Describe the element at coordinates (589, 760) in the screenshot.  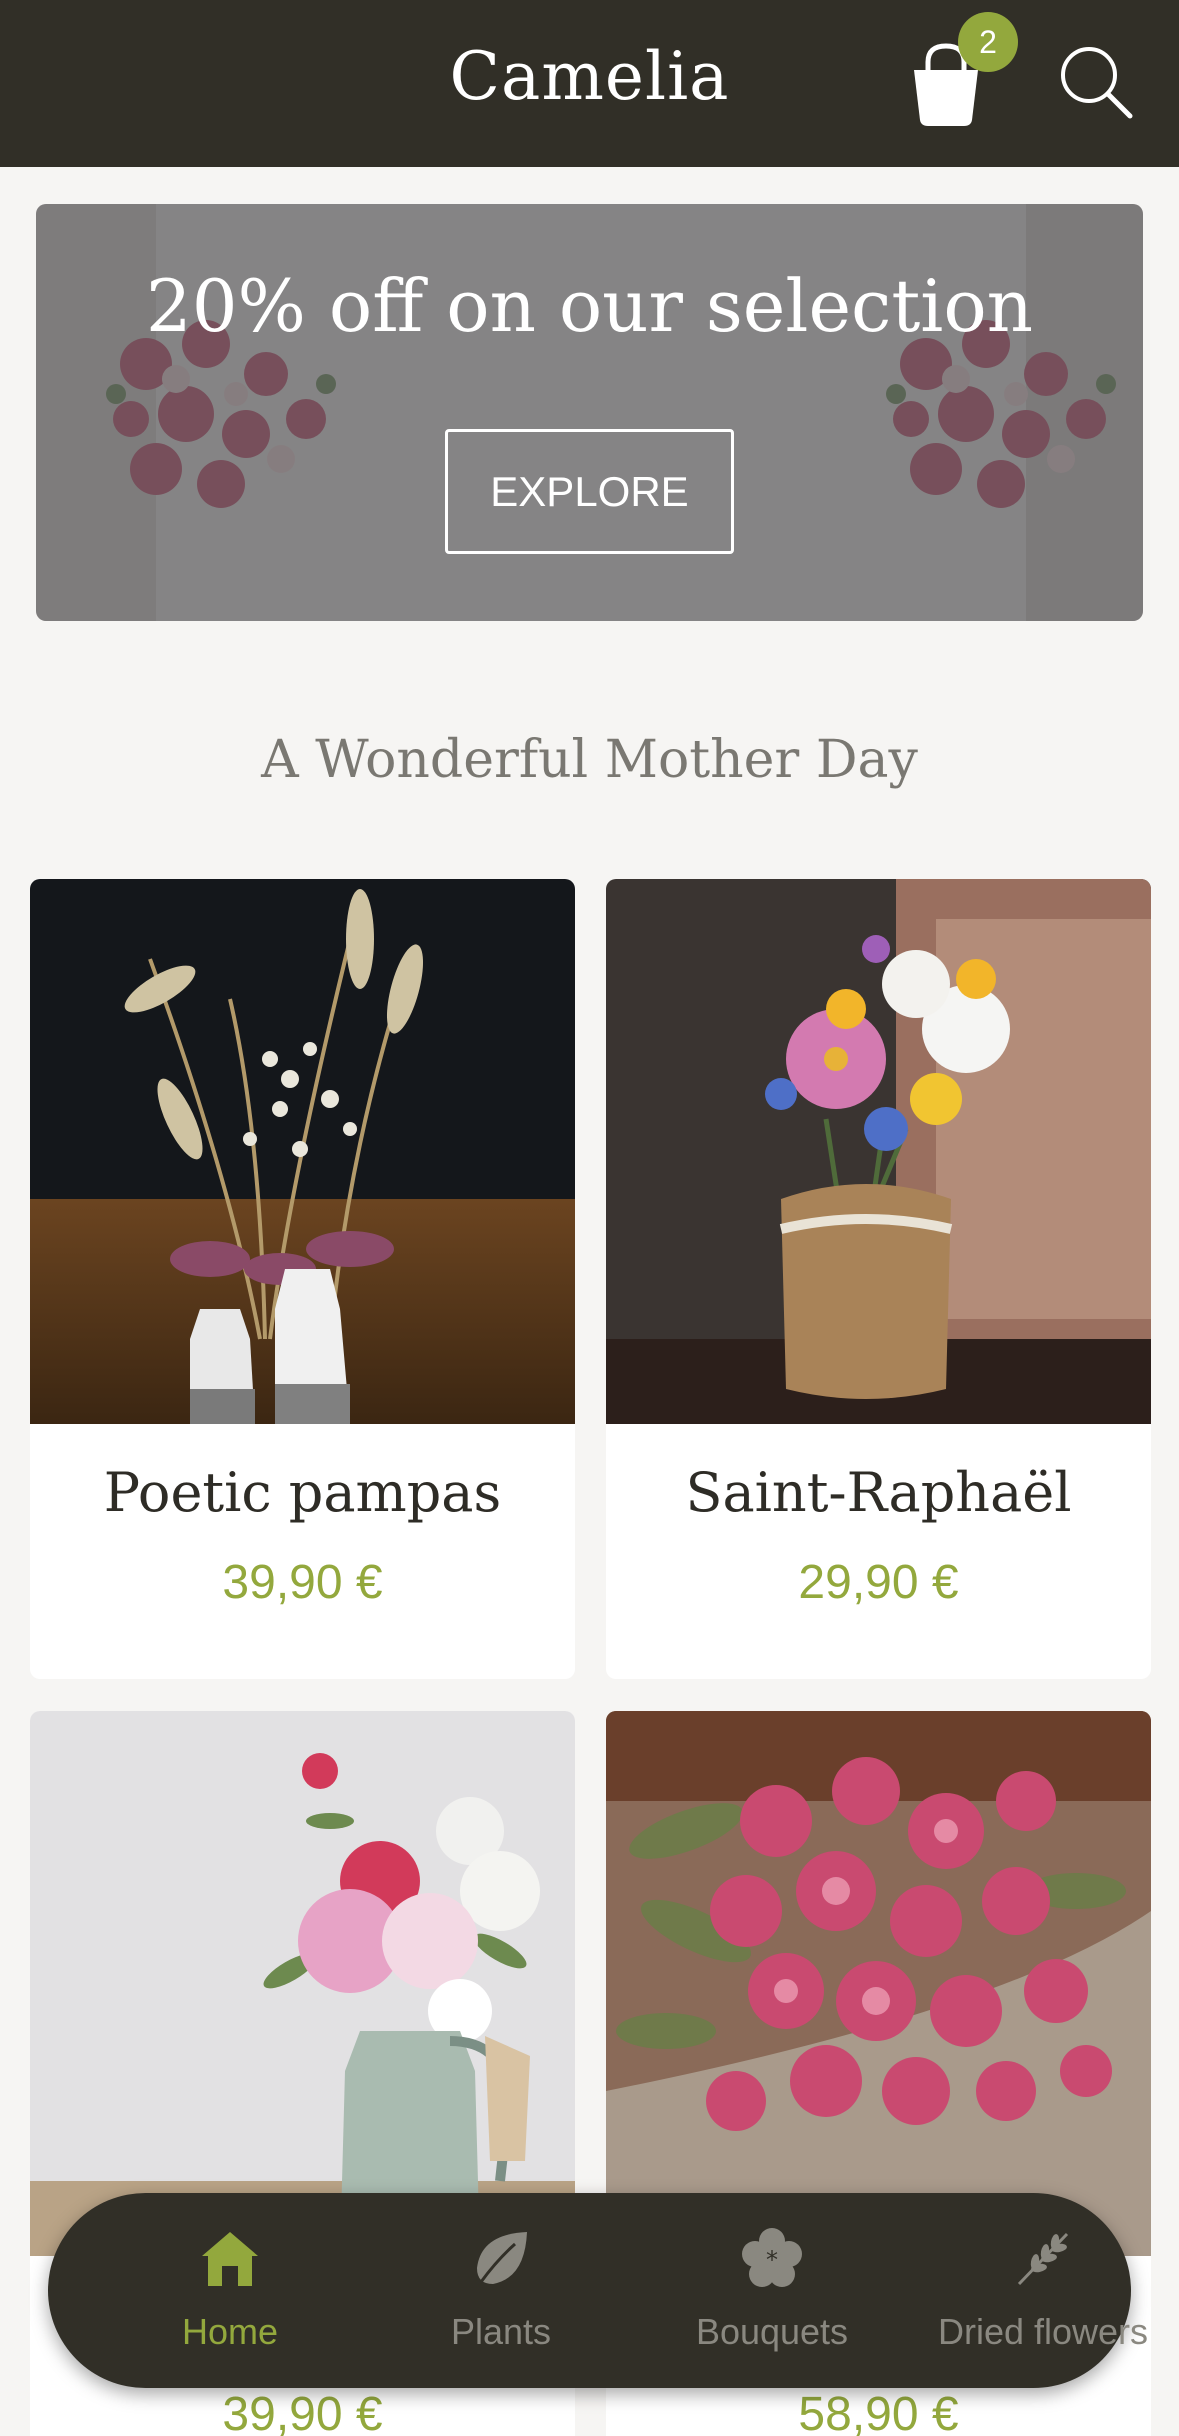
I see `section-title: A Wonderful Mother Day` at that location.